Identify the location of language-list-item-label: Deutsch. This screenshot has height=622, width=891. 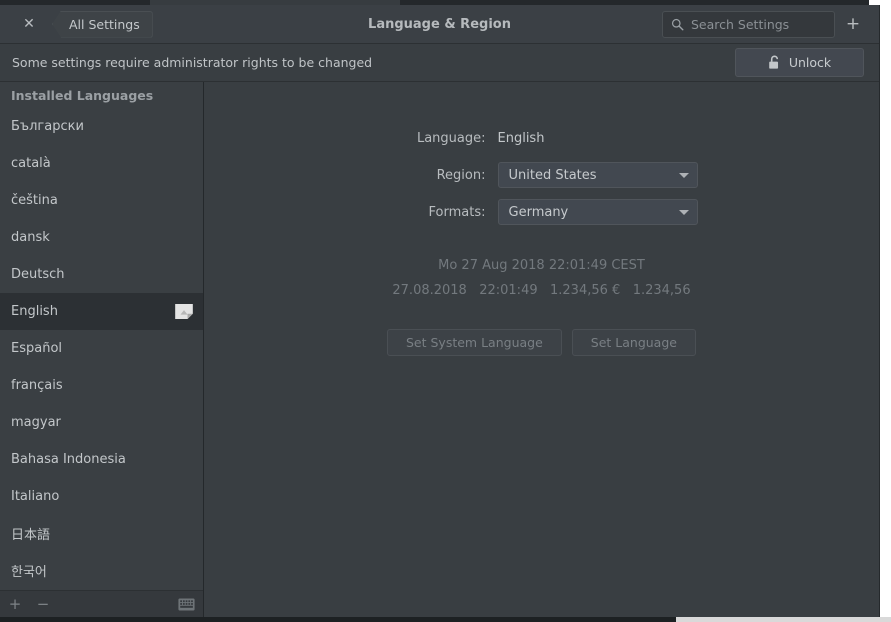
(38, 274).